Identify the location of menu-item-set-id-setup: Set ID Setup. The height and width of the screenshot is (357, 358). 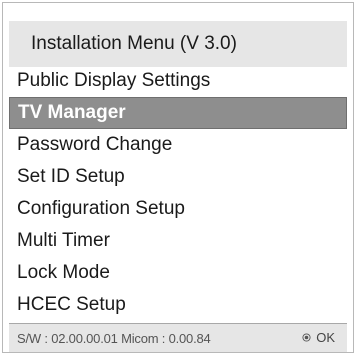
(178, 177).